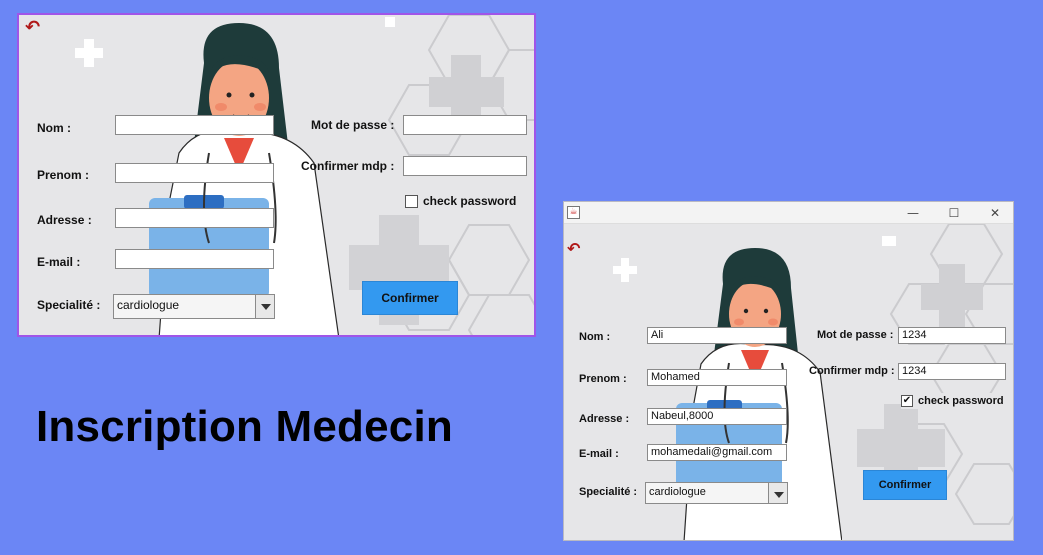 The width and height of the screenshot is (1043, 555). Describe the element at coordinates (573, 212) in the screenshot. I see `java-icon: ☕` at that location.